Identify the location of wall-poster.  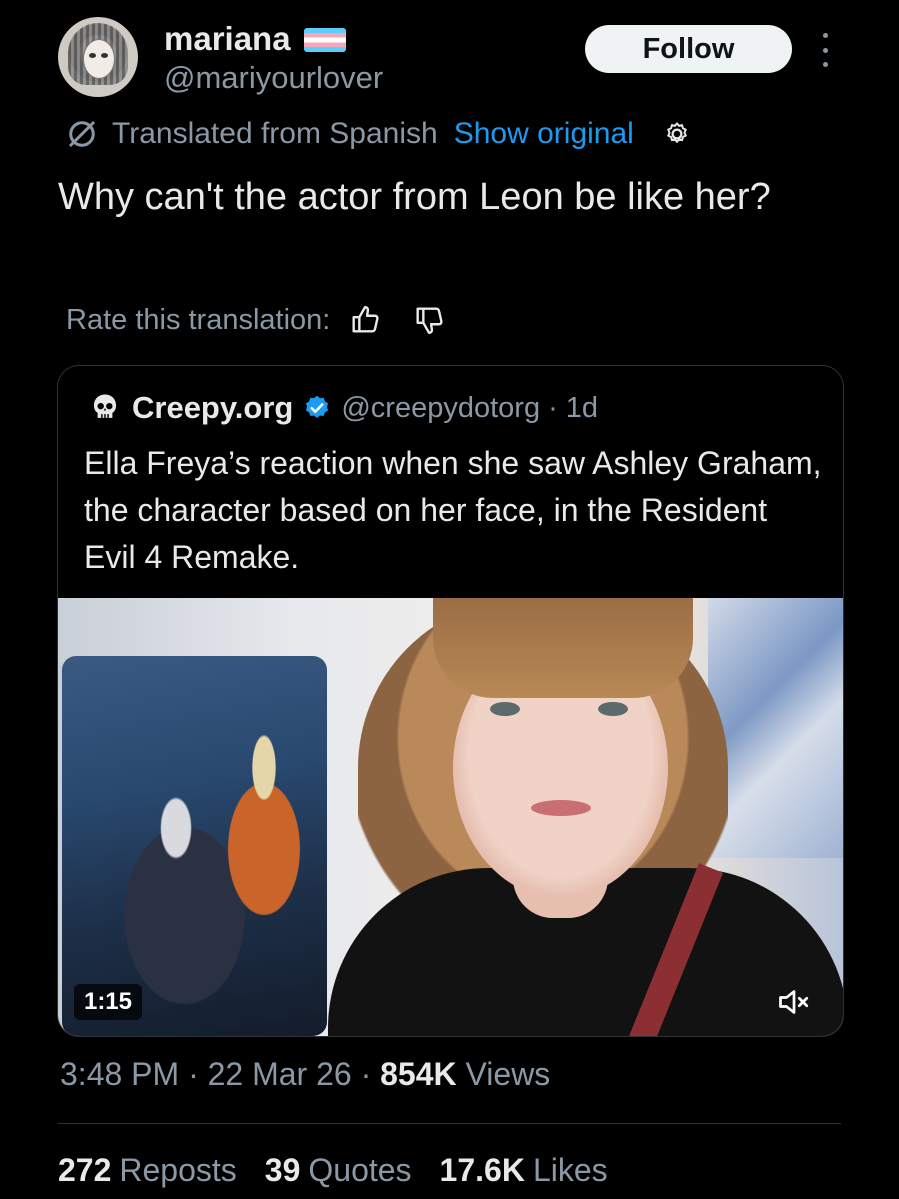
(775, 728).